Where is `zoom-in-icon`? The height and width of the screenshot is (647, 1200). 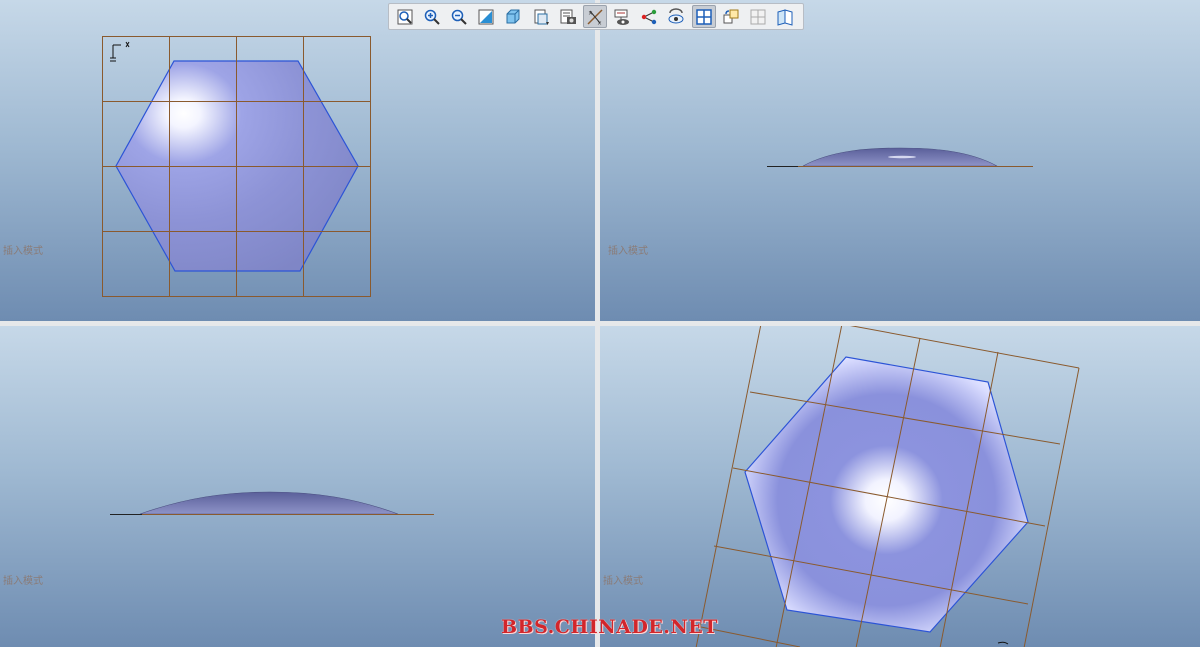
zoom-in-icon is located at coordinates (432, 17).